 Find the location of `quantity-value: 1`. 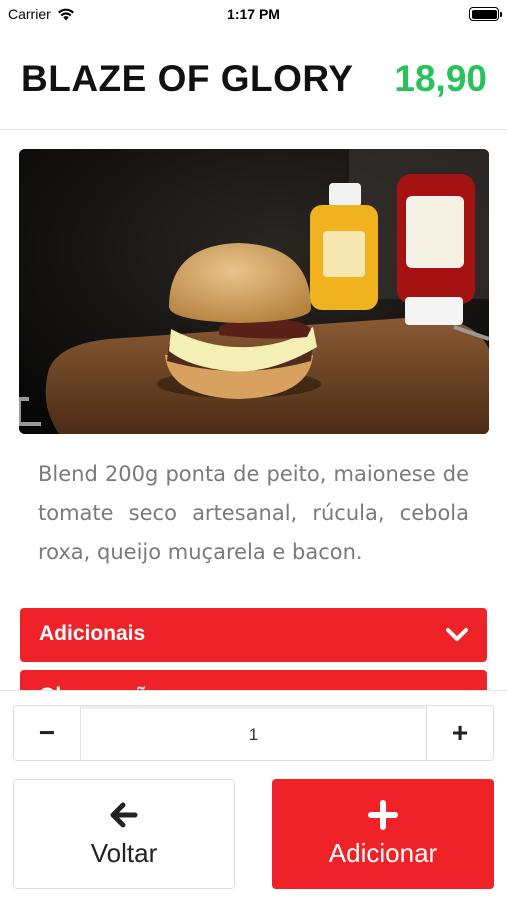

quantity-value: 1 is located at coordinates (253, 733).